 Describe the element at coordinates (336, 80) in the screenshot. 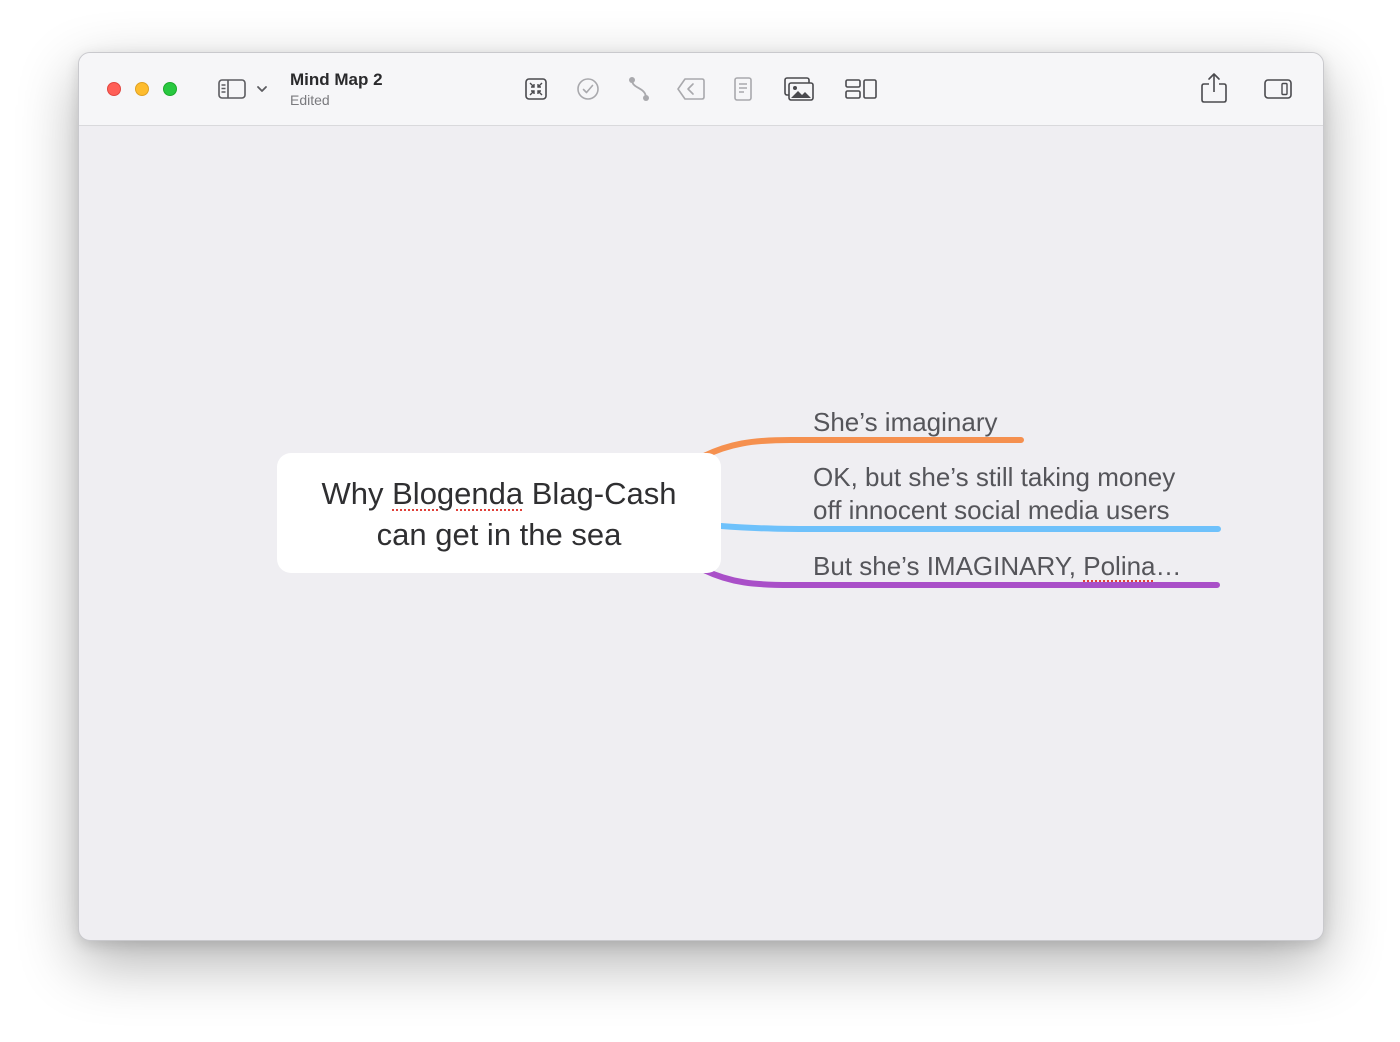

I see `document-title: Mind Map 2` at that location.